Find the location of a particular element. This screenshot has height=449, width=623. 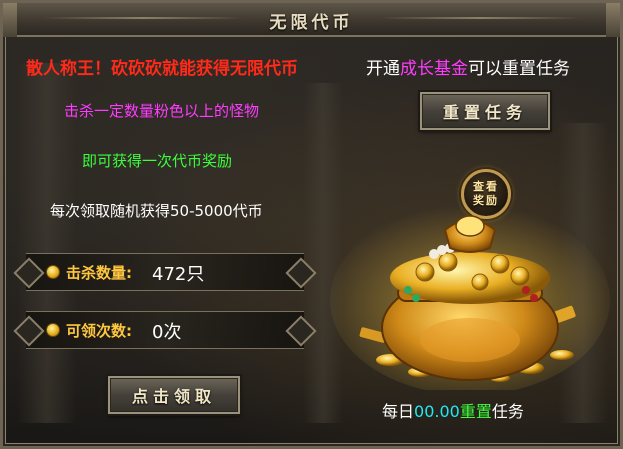

headline-slogan: 散人称王！砍砍砍就能获得无限代币 is located at coordinates (162, 69).